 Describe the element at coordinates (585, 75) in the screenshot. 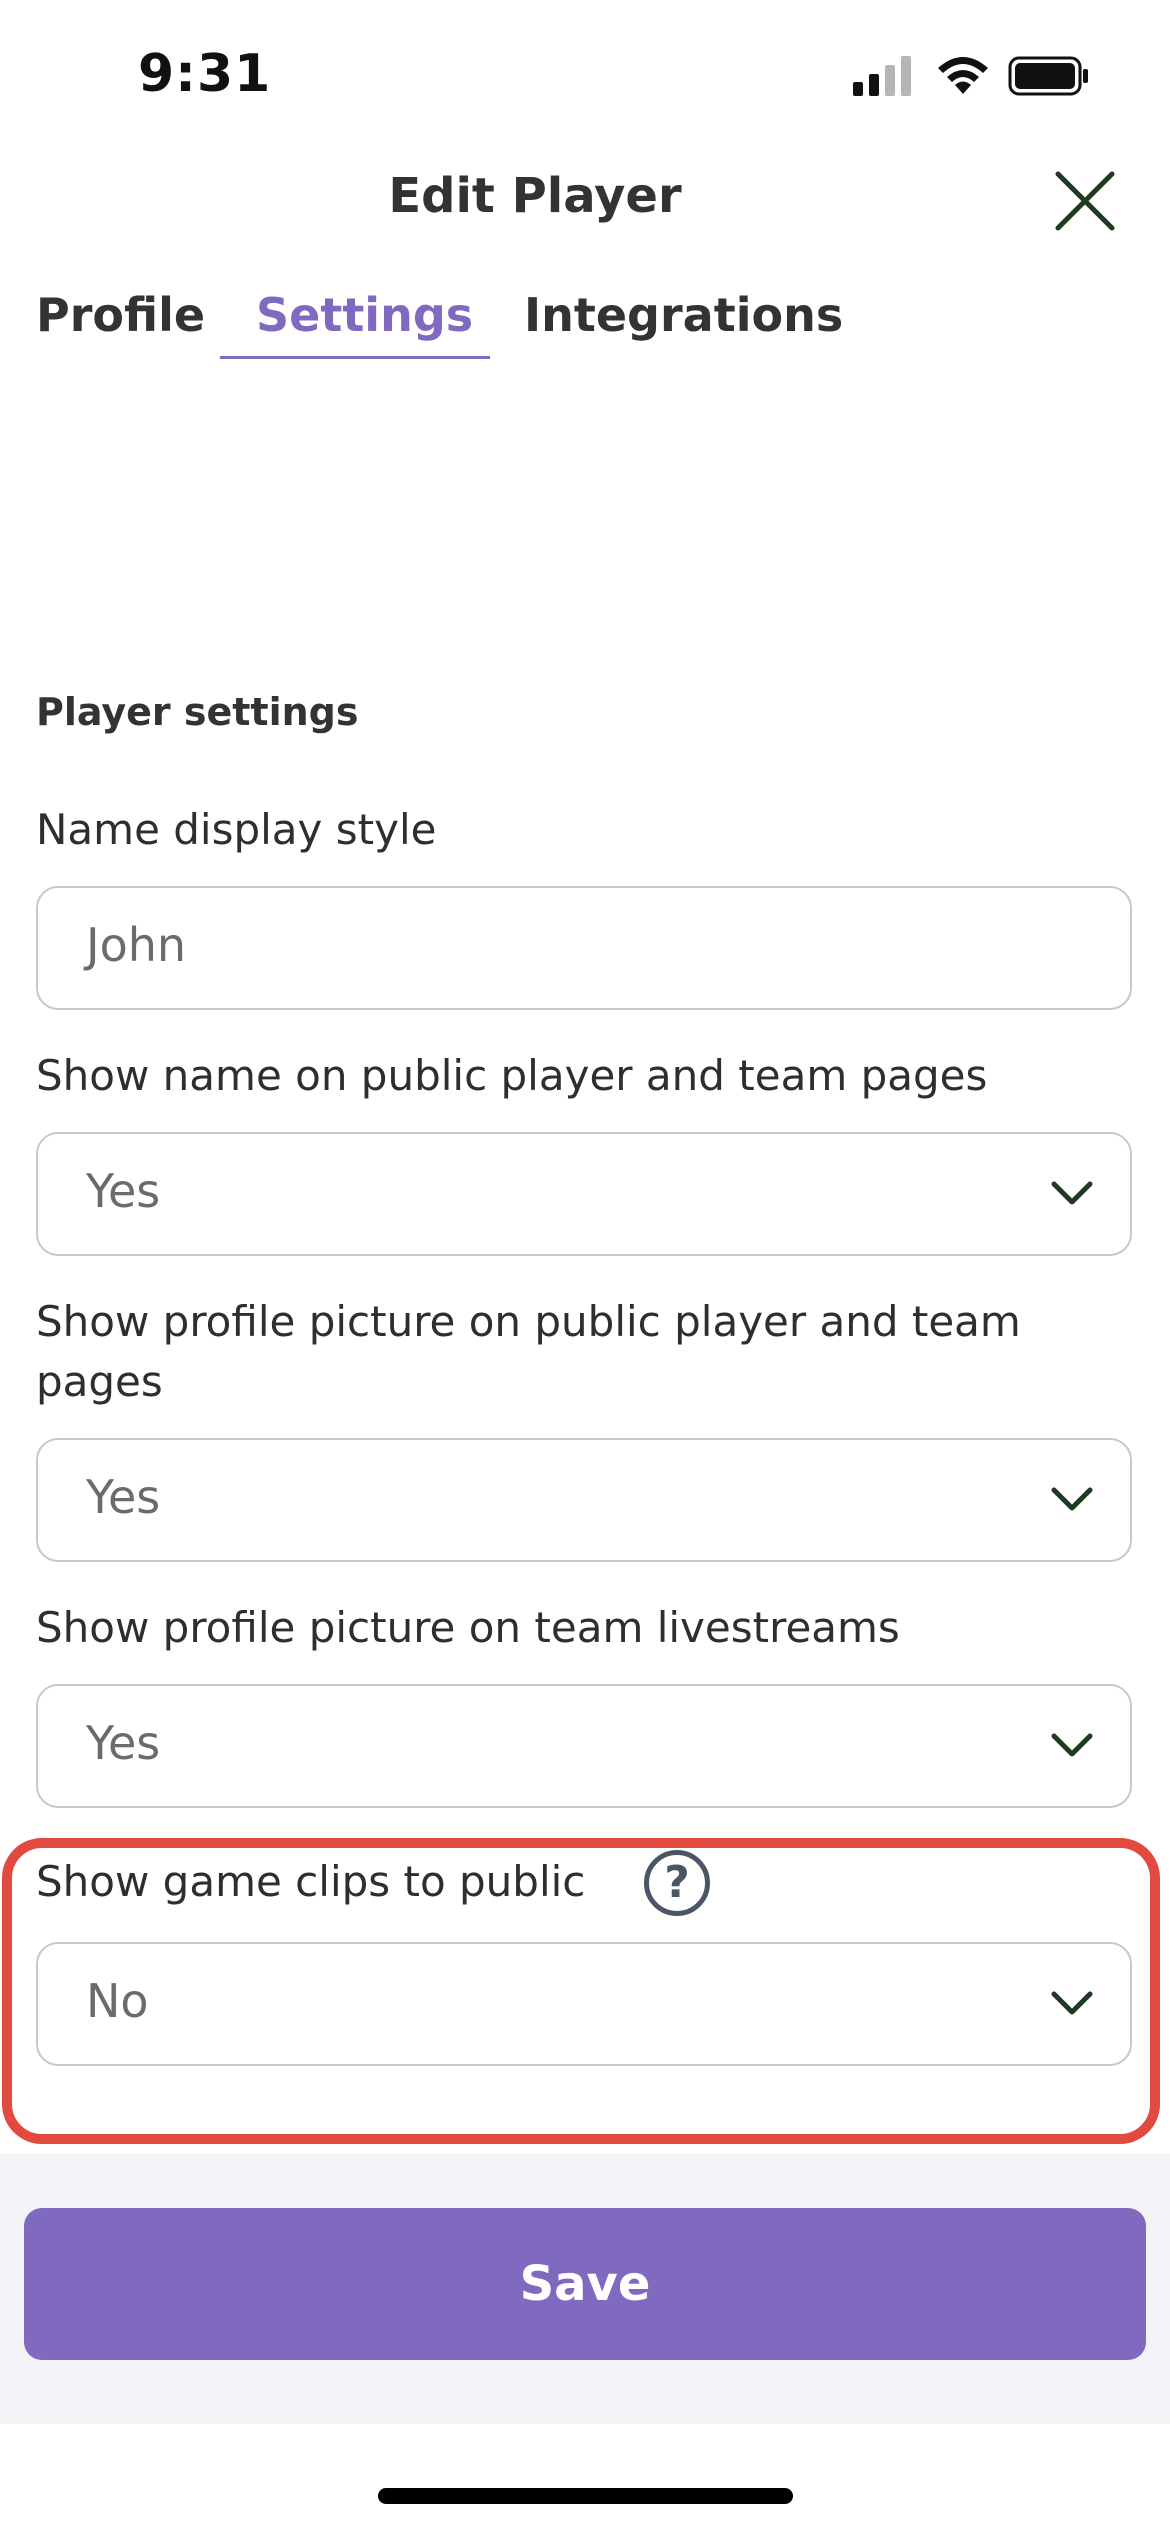

I see `status-bar: 9:31` at that location.